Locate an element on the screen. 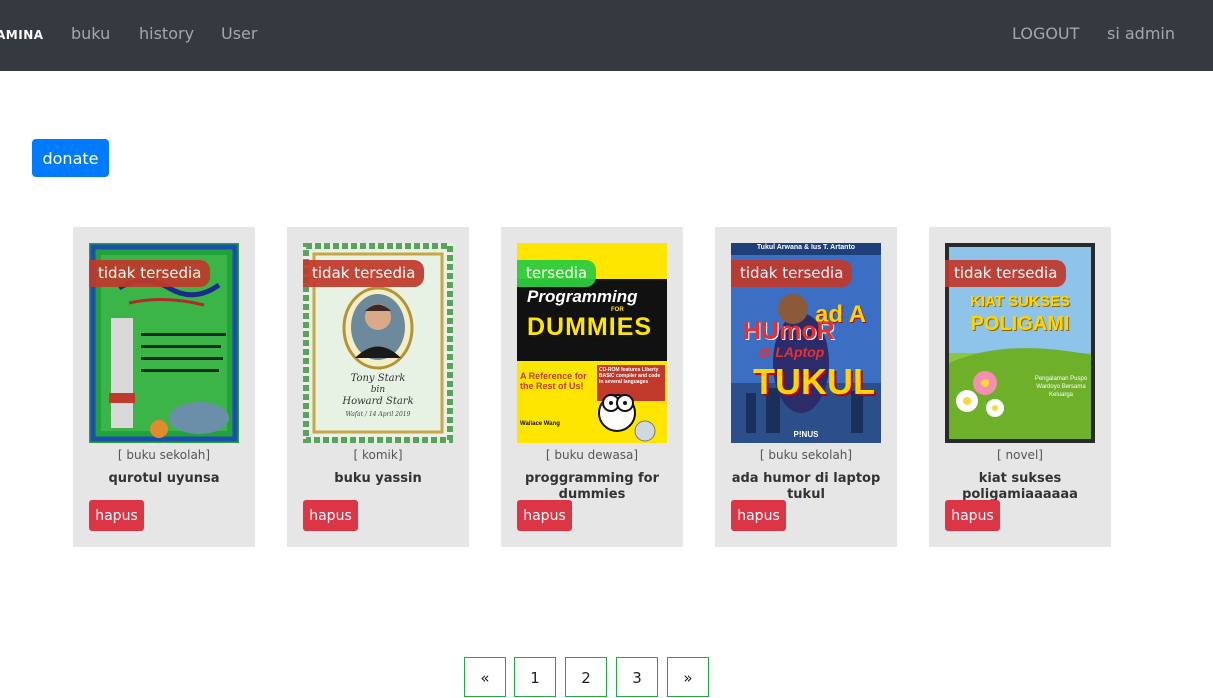 The width and height of the screenshot is (1213, 698). book-title: qurotul uyunsa is located at coordinates (164, 478).